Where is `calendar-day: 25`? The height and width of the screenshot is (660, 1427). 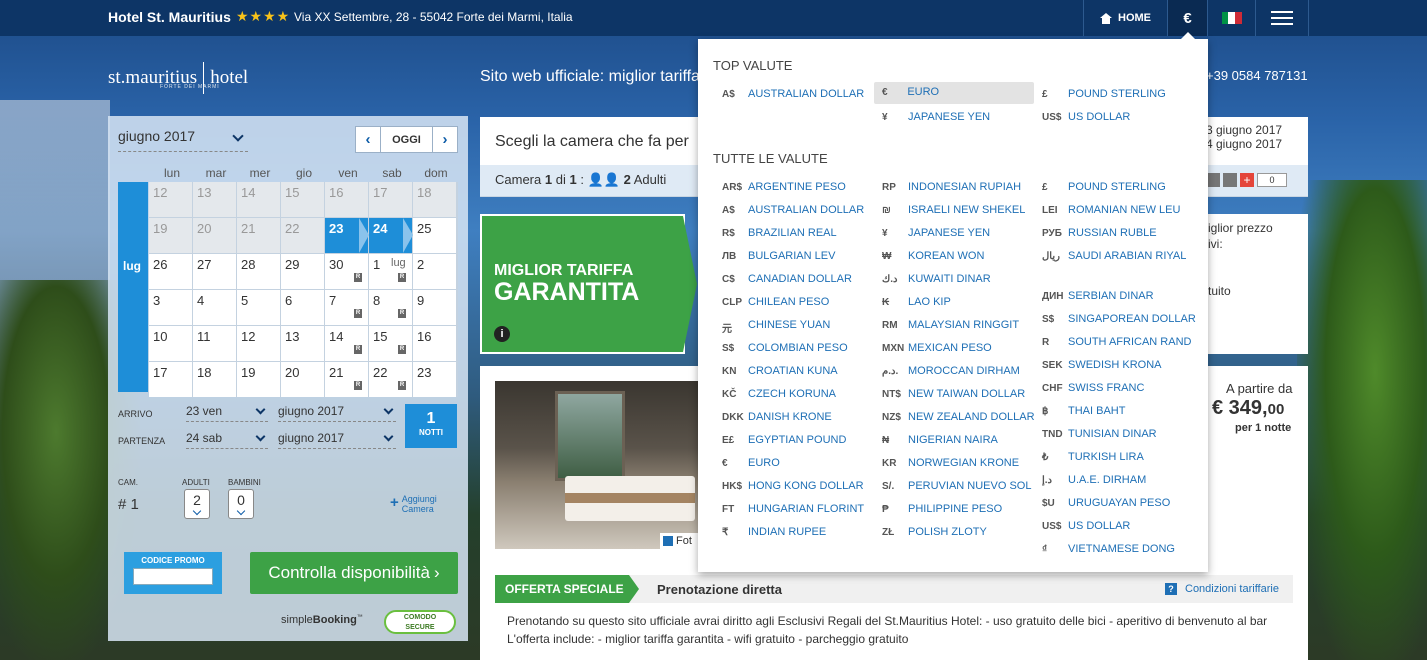 calendar-day: 25 is located at coordinates (435, 235).